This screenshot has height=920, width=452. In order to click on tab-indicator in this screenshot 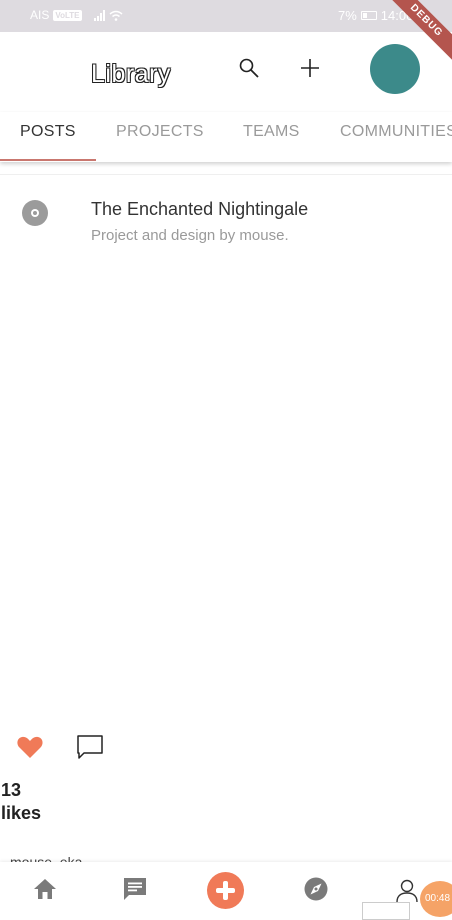, I will do `click(48, 160)`.